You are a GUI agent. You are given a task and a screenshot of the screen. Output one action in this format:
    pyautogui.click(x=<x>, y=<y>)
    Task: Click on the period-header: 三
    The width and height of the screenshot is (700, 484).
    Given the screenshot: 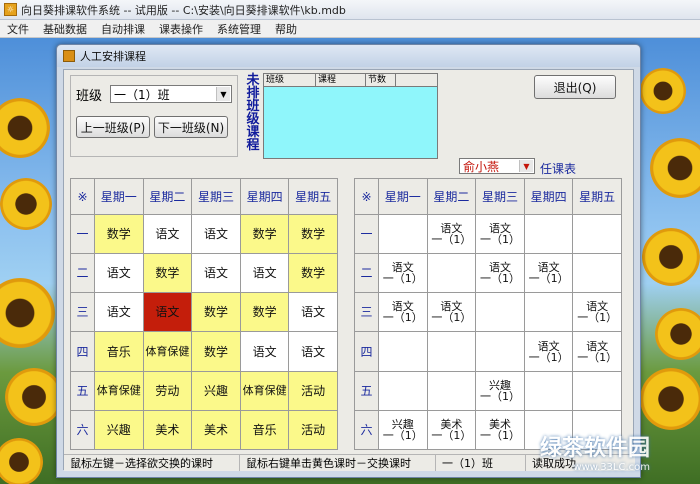 What is the action you would take?
    pyautogui.click(x=82, y=312)
    